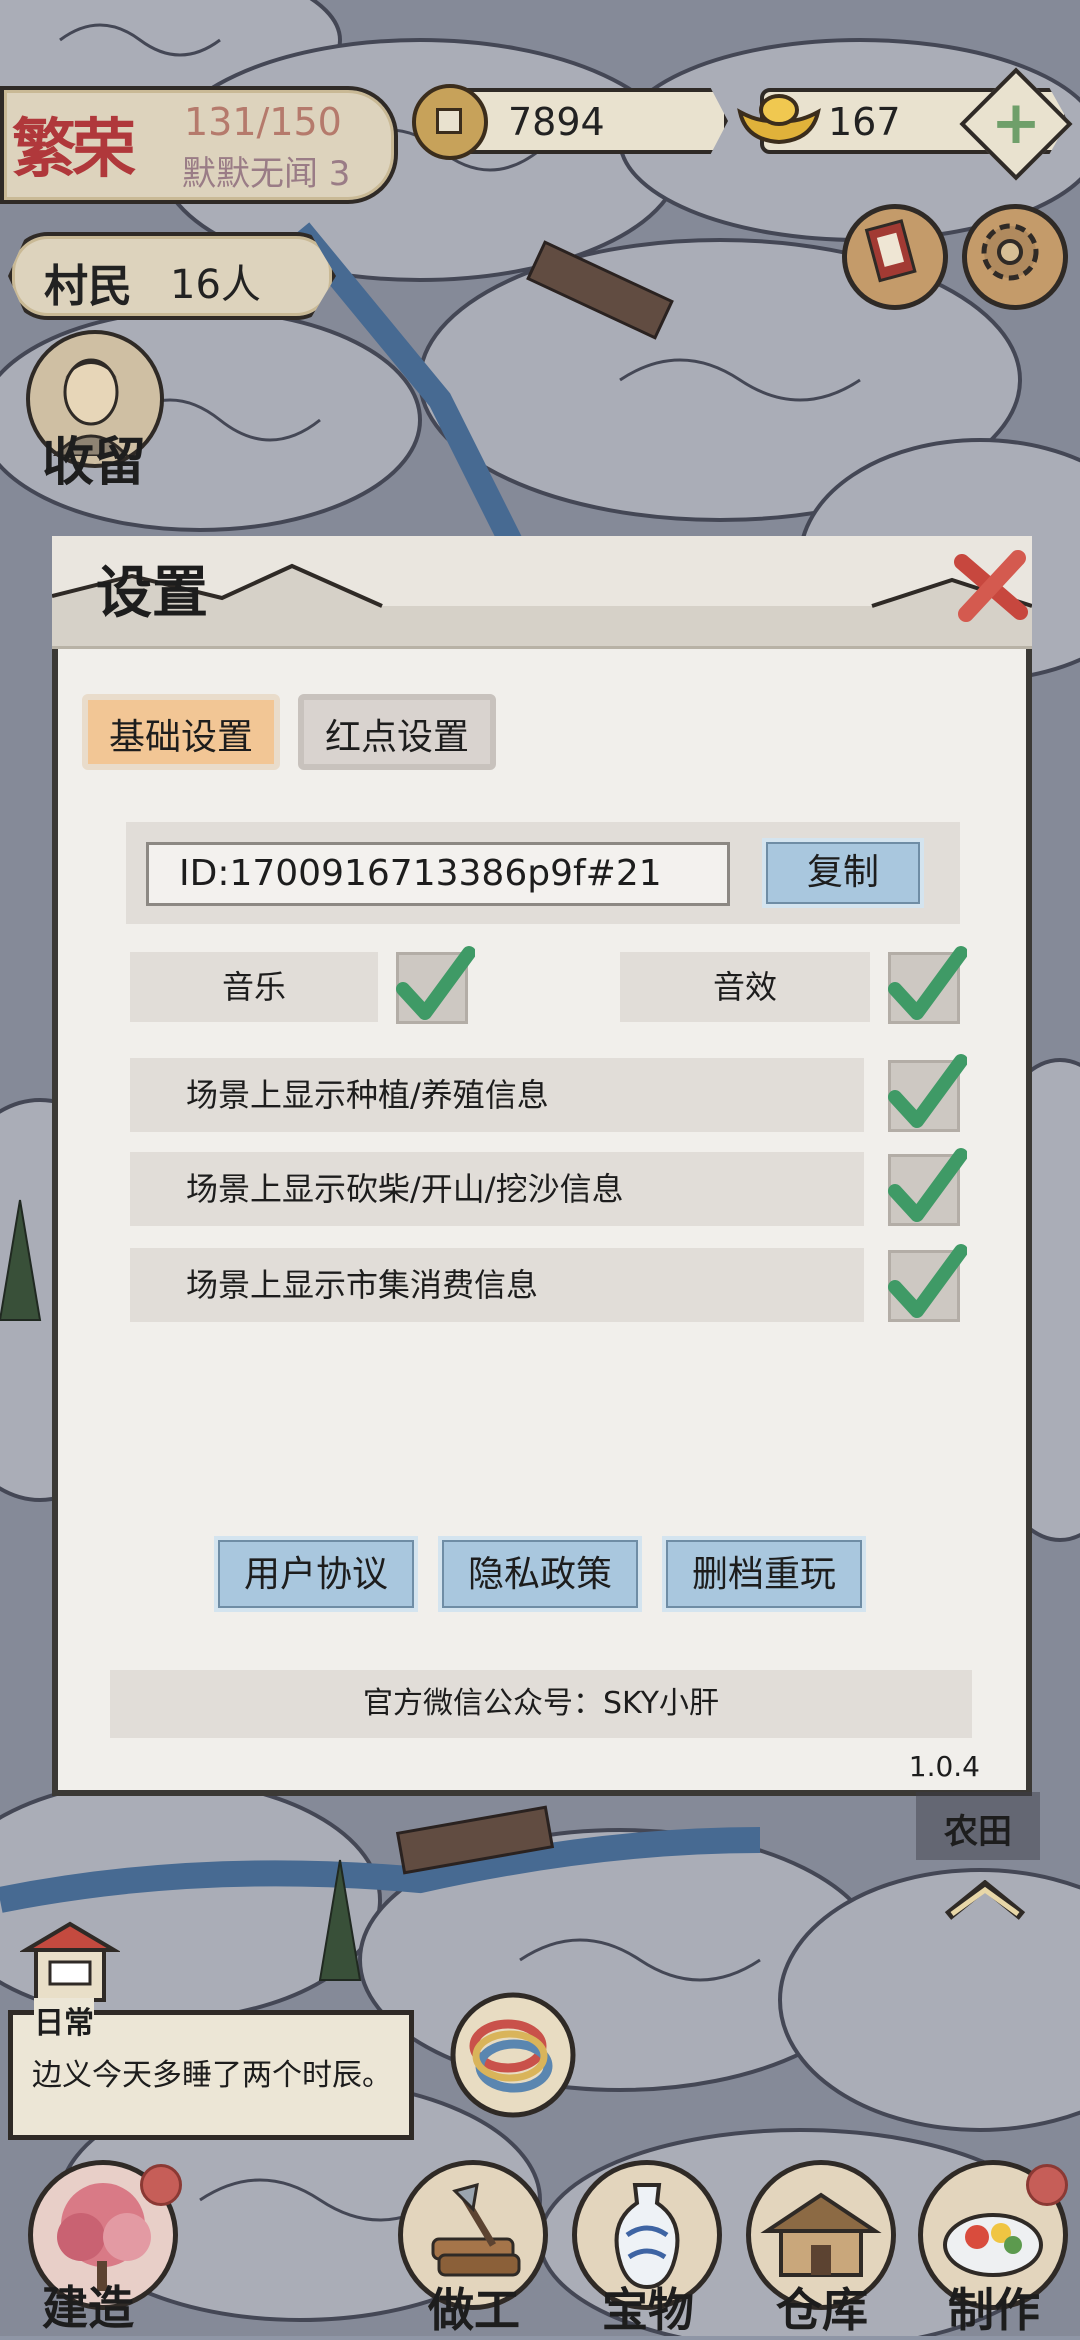  What do you see at coordinates (474, 2310) in the screenshot?
I see `nav-work-label: 做工` at bounding box center [474, 2310].